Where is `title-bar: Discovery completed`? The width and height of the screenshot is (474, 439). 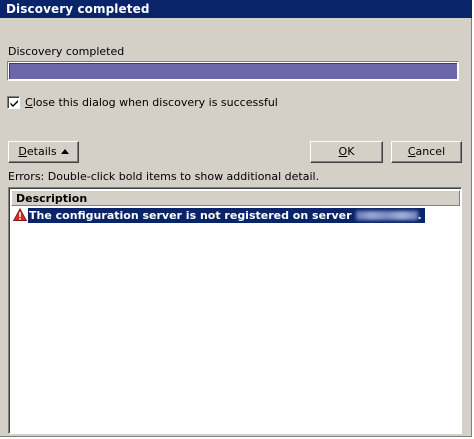 title-bar: Discovery completed is located at coordinates (236, 9).